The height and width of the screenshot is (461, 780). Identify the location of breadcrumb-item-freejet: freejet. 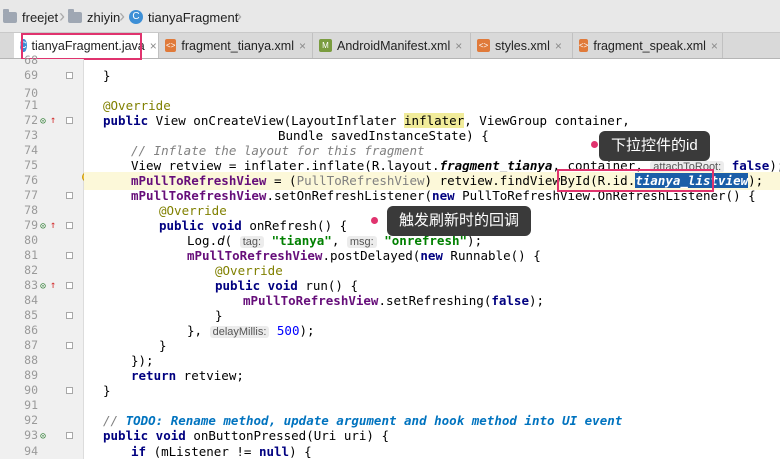
(30, 17).